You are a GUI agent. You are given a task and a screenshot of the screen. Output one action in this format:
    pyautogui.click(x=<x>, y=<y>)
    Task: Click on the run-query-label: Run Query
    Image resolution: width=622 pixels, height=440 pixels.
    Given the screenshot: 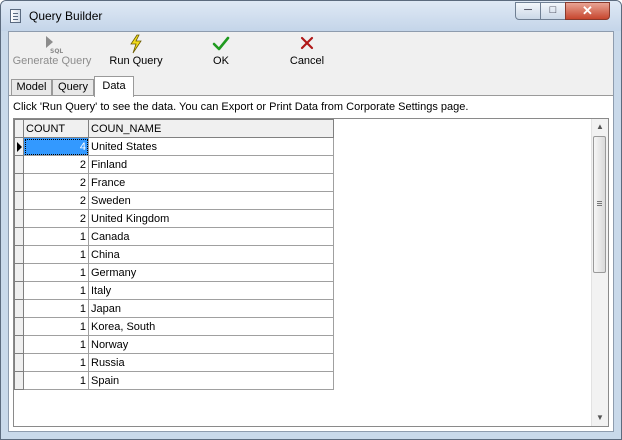 What is the action you would take?
    pyautogui.click(x=136, y=61)
    